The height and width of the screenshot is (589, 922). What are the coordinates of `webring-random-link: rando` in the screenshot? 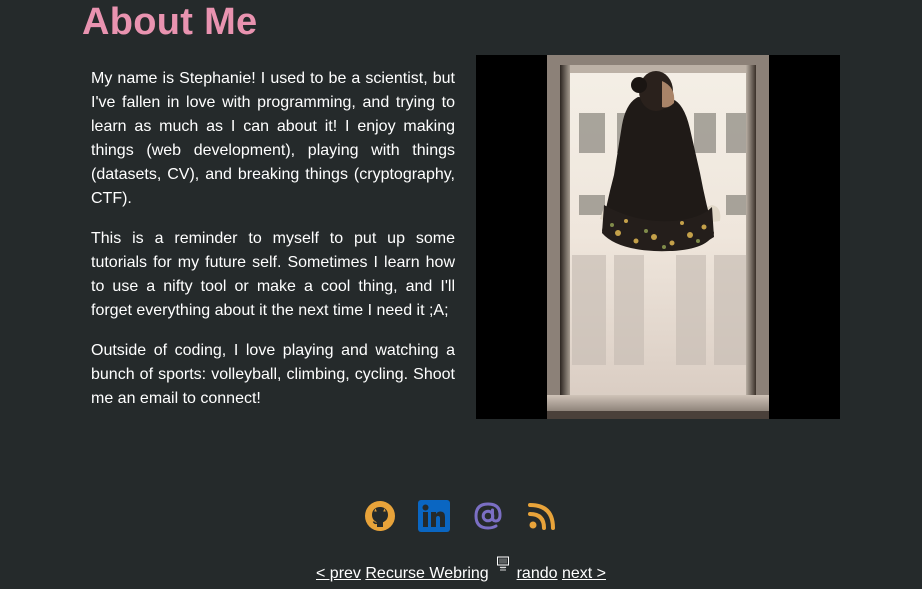 It's located at (537, 573).